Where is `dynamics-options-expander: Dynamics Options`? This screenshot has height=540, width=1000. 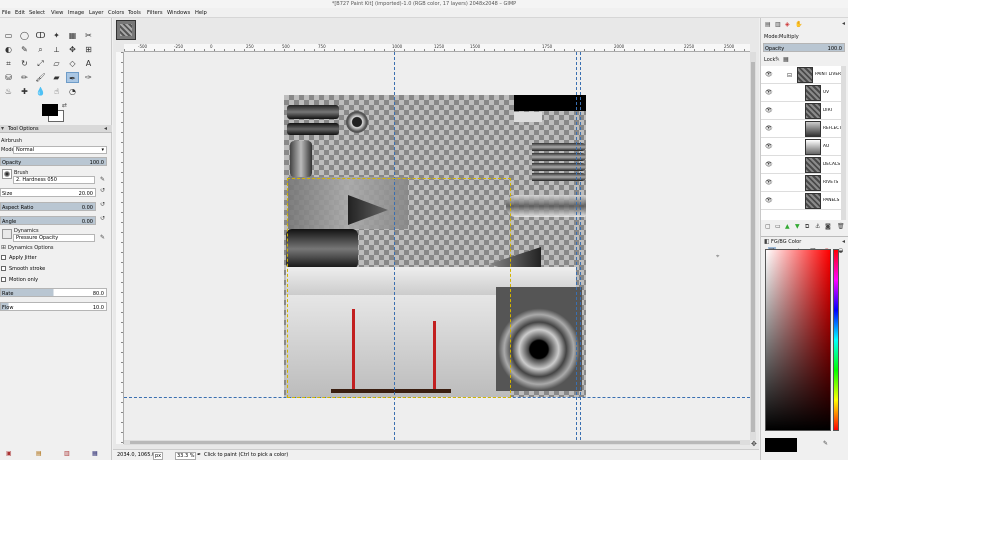 dynamics-options-expander: Dynamics Options is located at coordinates (31, 248).